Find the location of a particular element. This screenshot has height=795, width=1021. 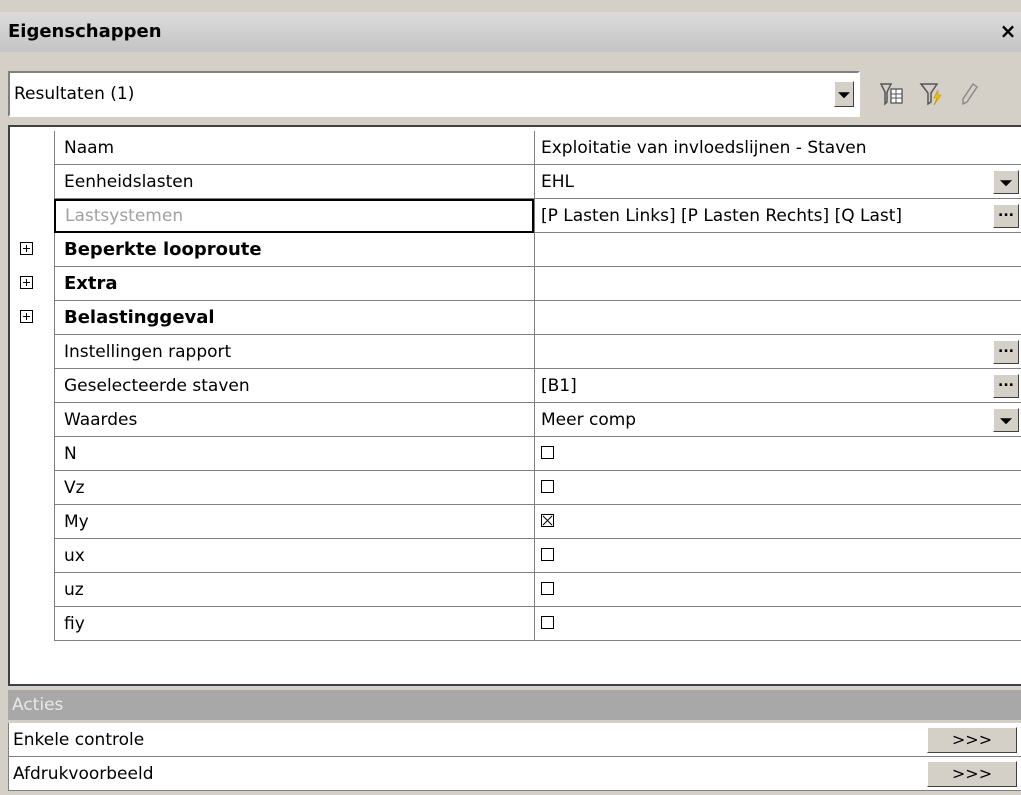

property-row: Extra is located at coordinates (515, 284).